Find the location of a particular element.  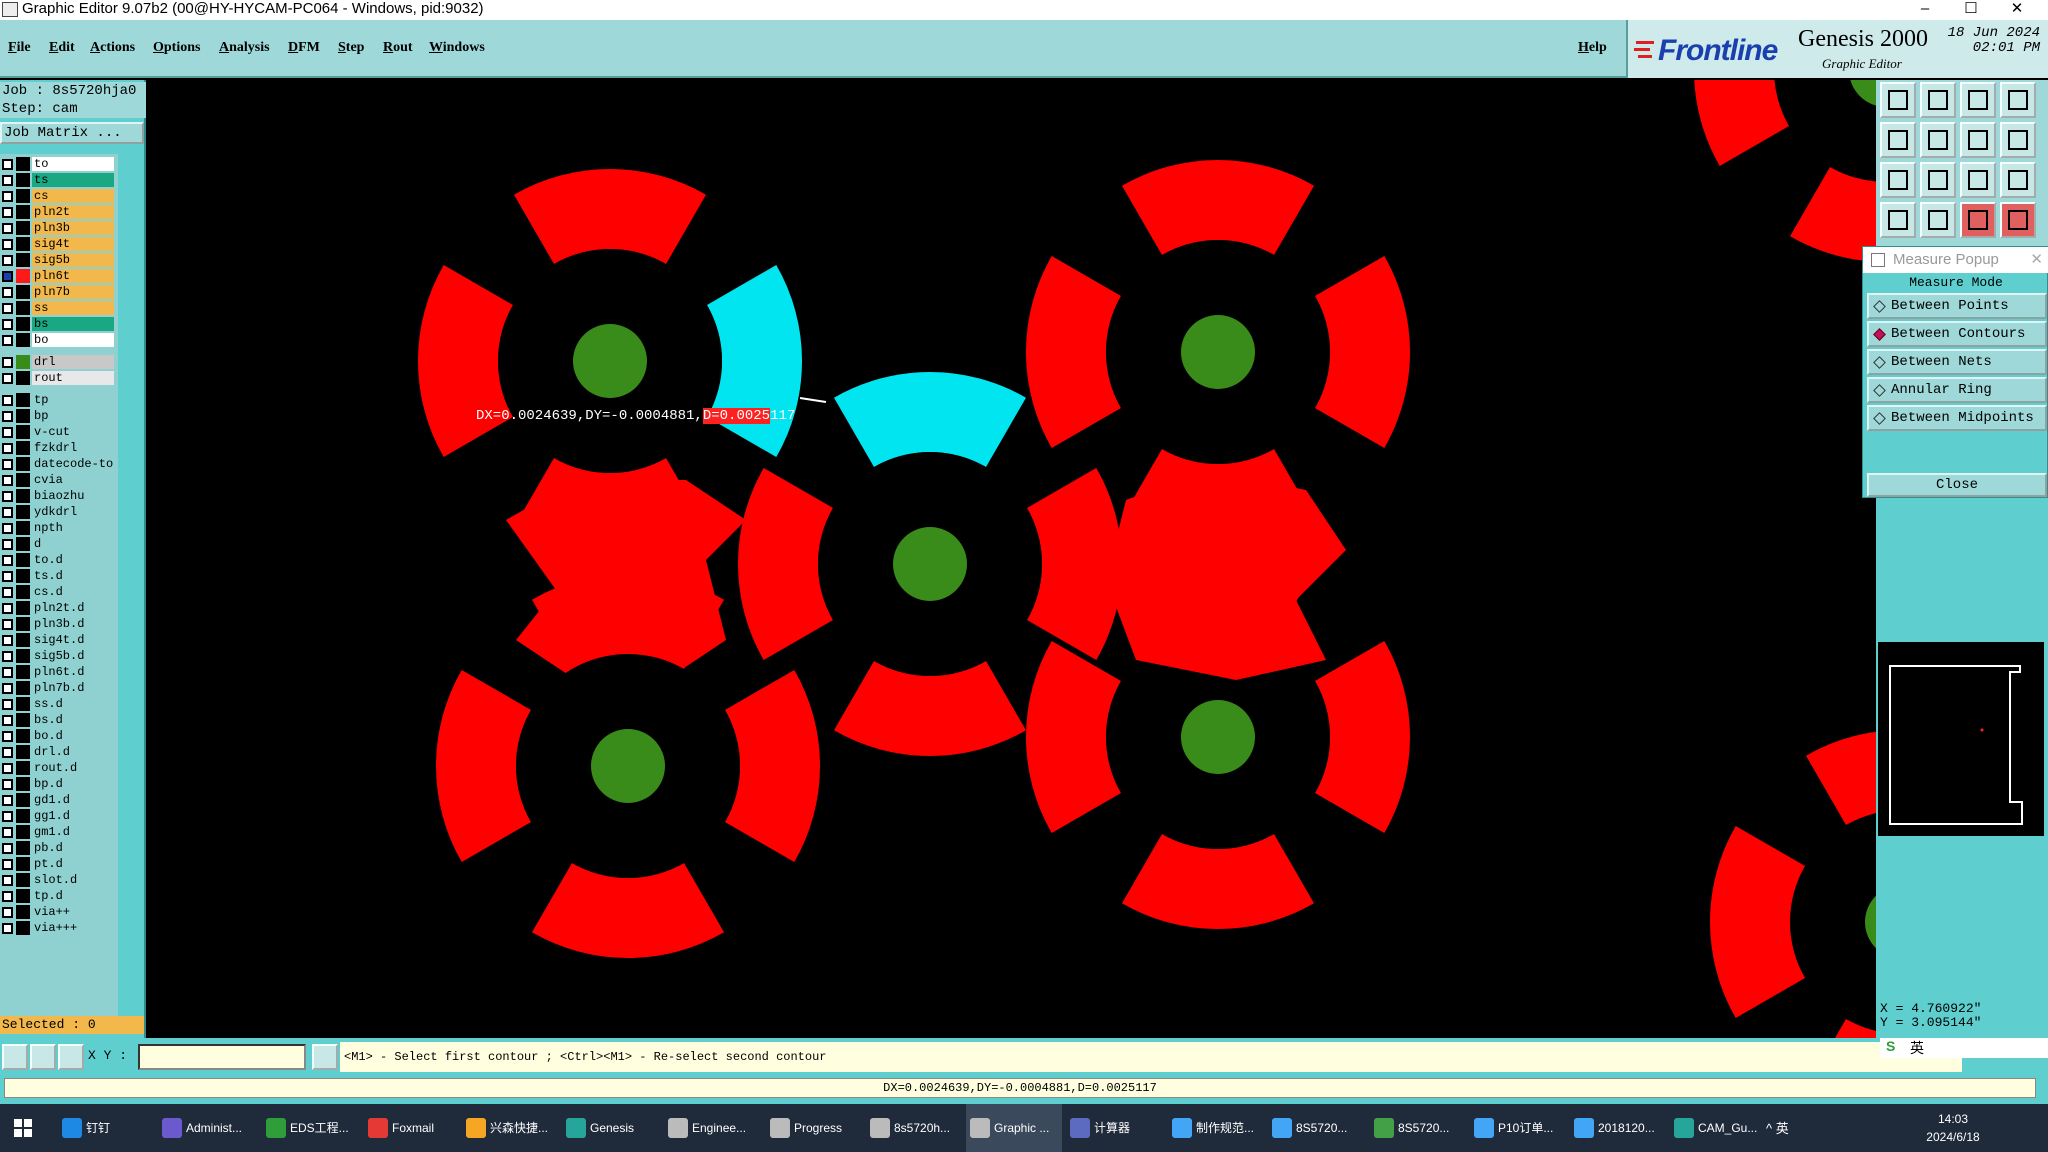

layer-name: d is located at coordinates (73, 544).